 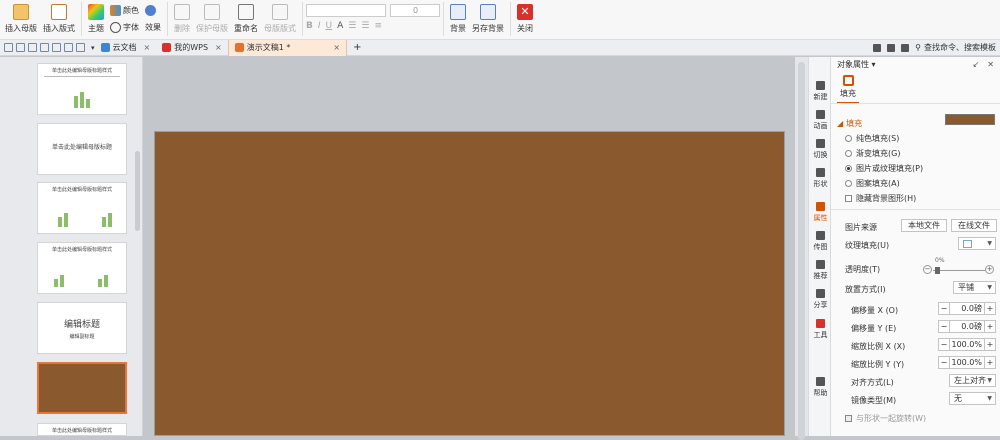 What do you see at coordinates (820, 178) in the screenshot?
I see `side-shape: 形状` at bounding box center [820, 178].